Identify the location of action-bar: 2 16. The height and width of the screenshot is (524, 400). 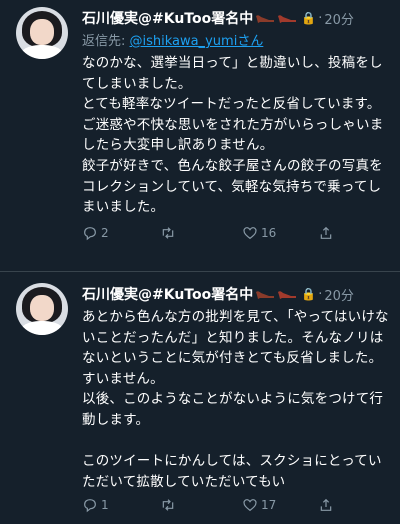
(236, 233).